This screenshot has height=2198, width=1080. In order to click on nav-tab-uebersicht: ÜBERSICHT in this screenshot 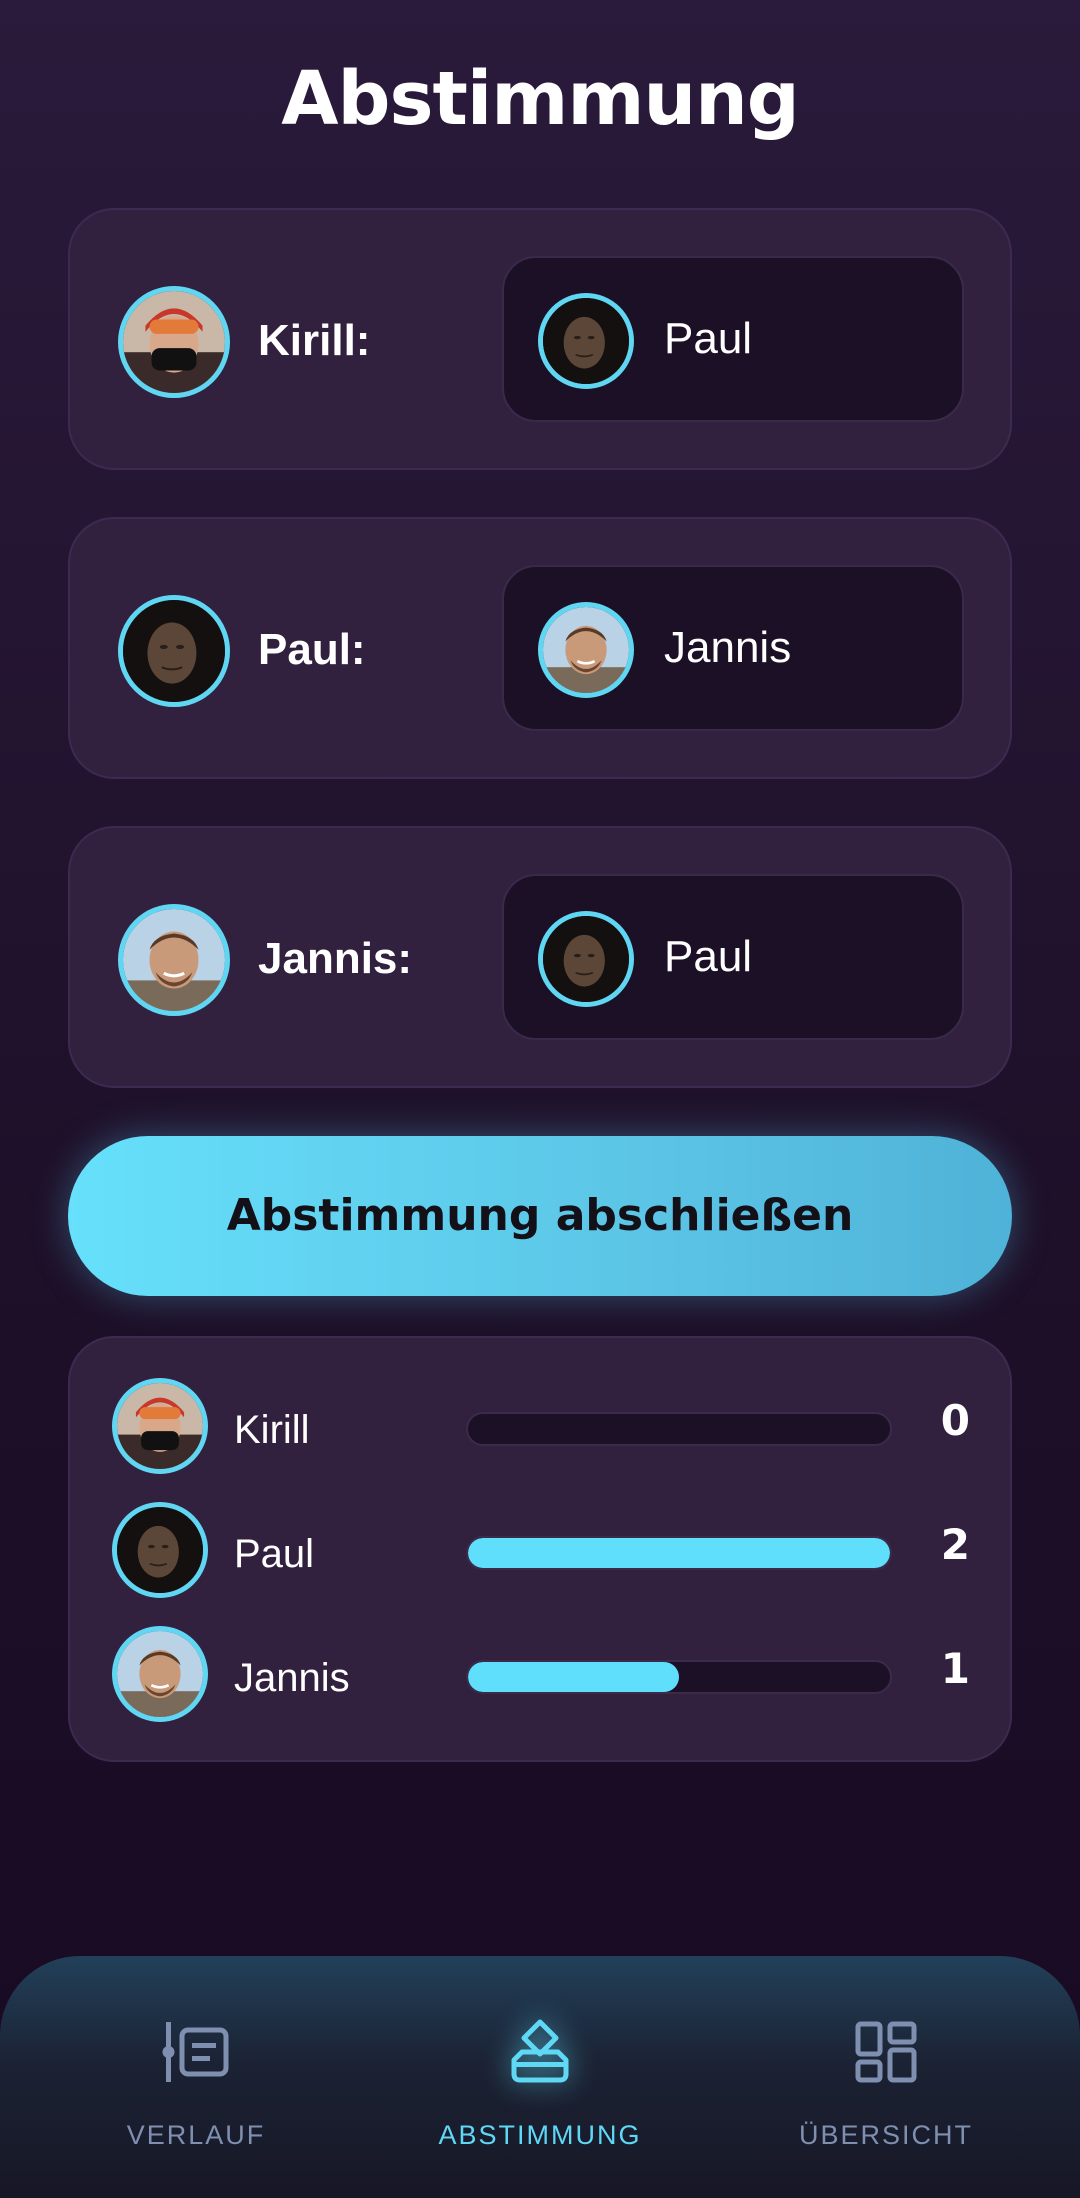, I will do `click(886, 2077)`.